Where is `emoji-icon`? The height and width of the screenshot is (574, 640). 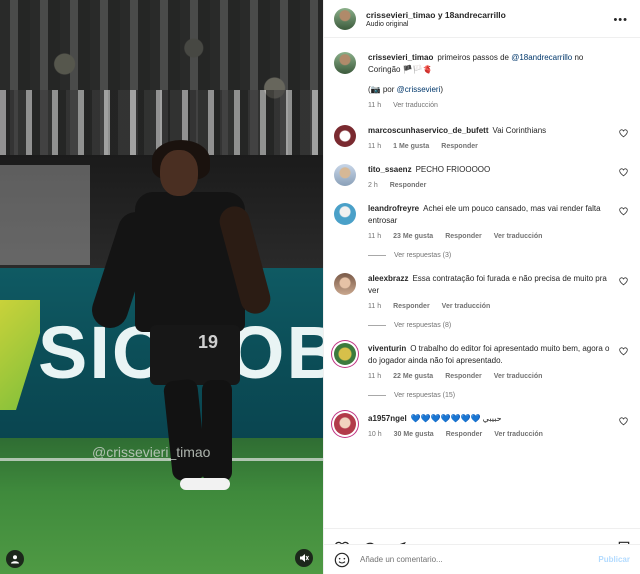
emoji-icon is located at coordinates (342, 560).